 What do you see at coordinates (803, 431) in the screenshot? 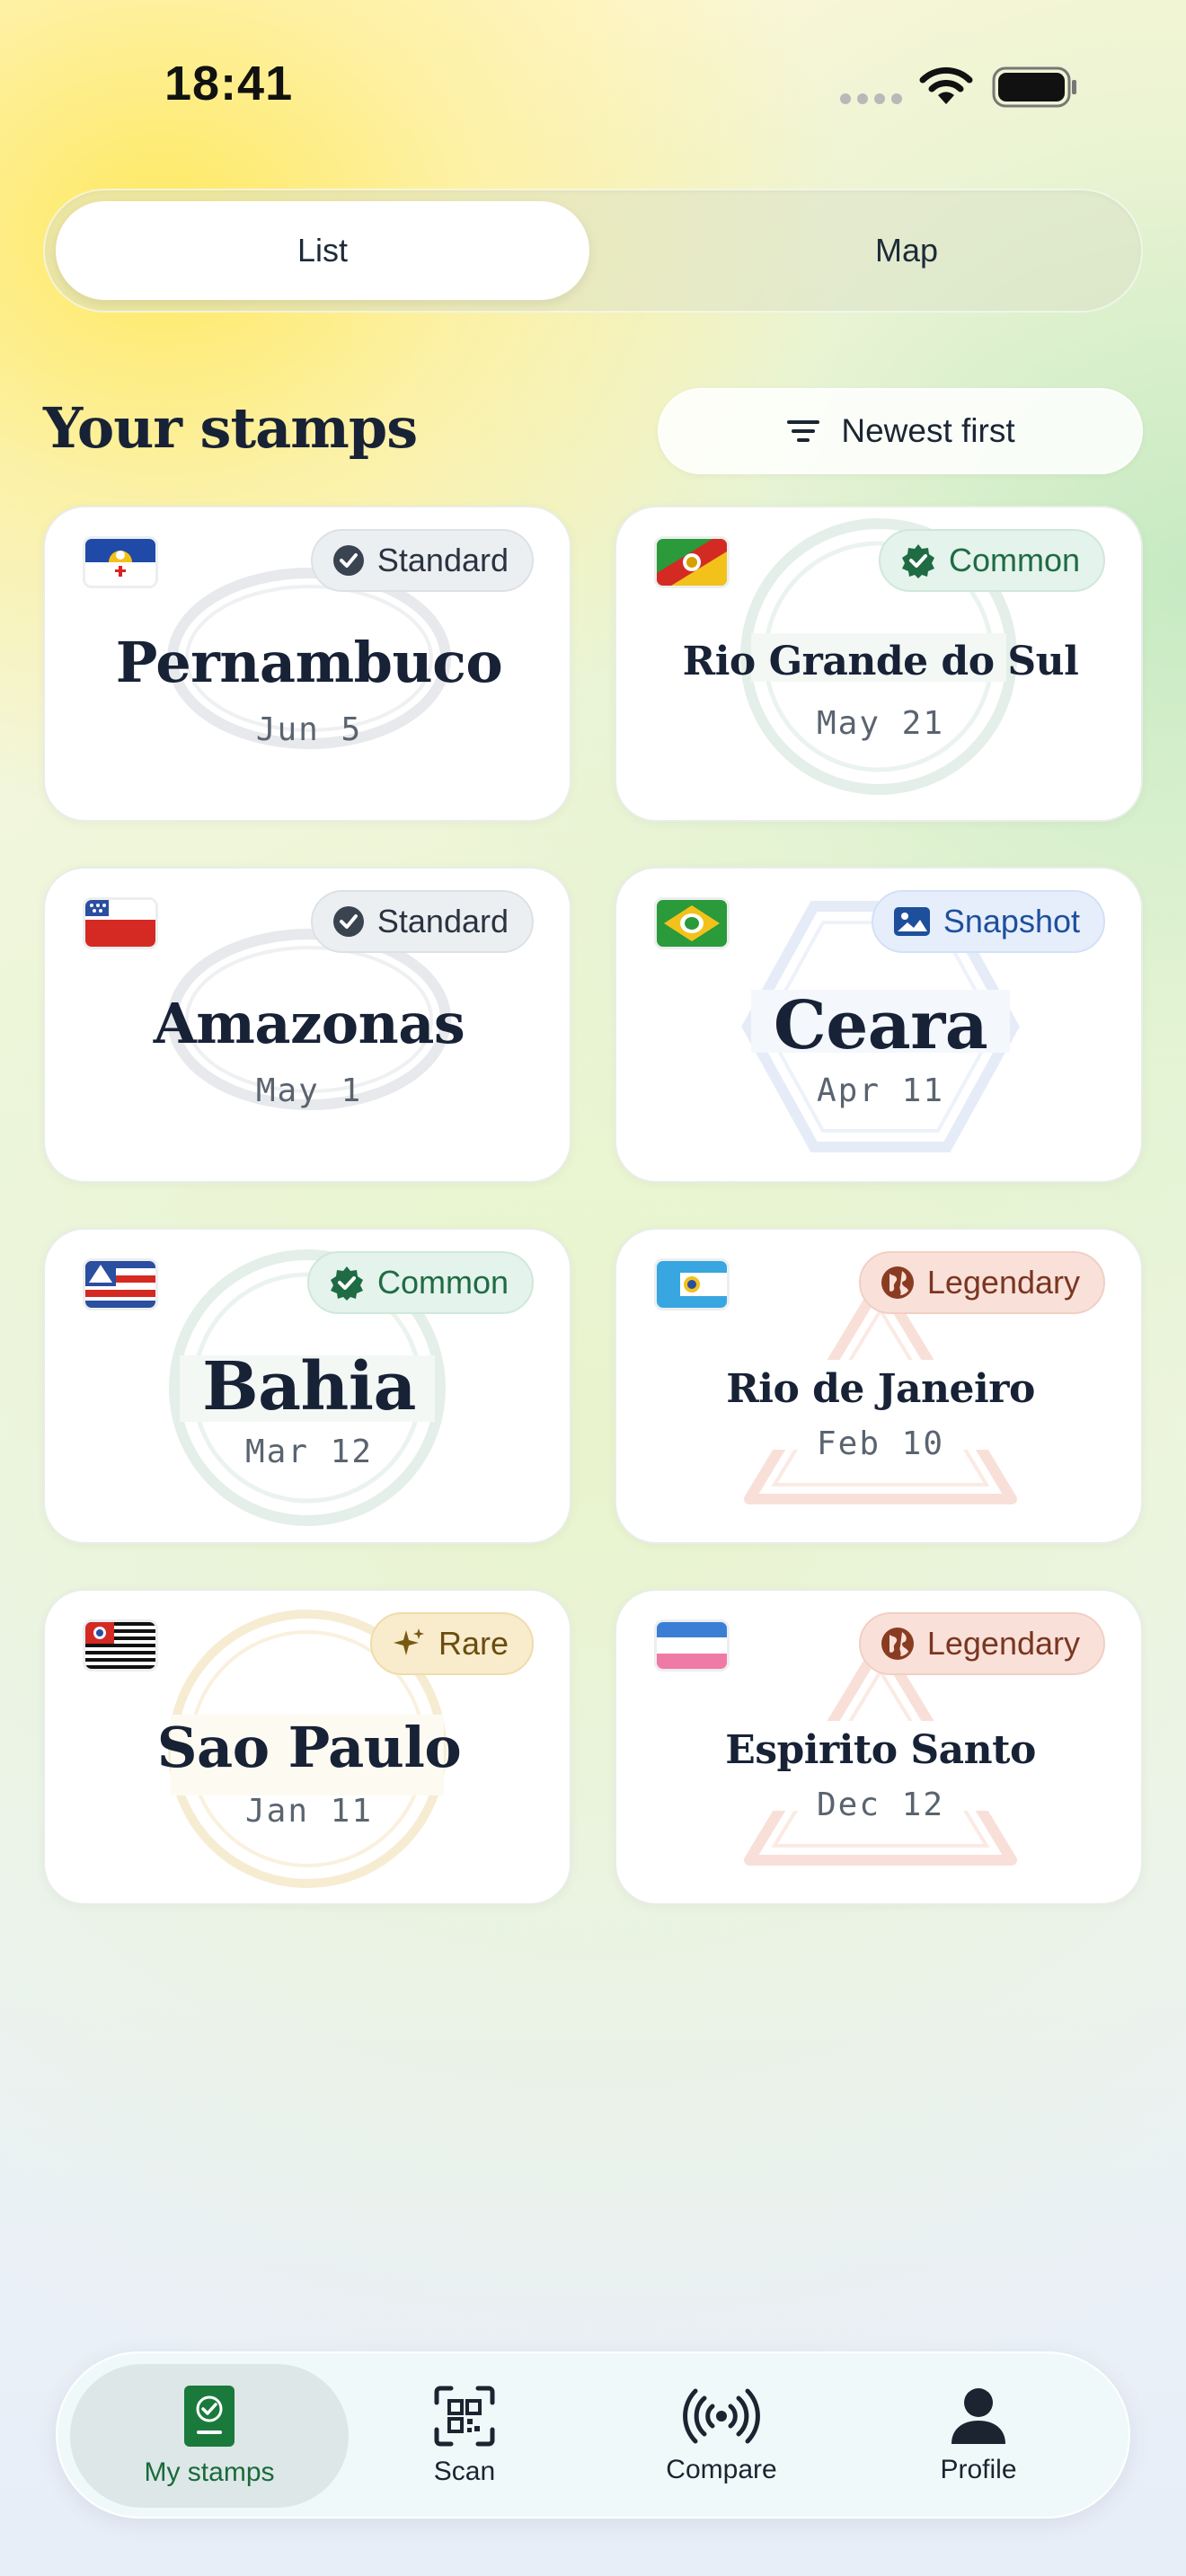
I see `sort-icon` at bounding box center [803, 431].